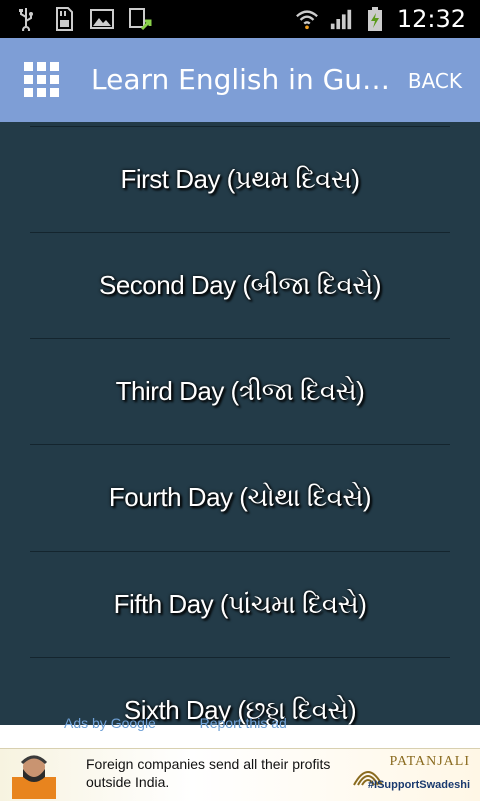  Describe the element at coordinates (83, 19) in the screenshot. I see `status-left-icons` at that location.